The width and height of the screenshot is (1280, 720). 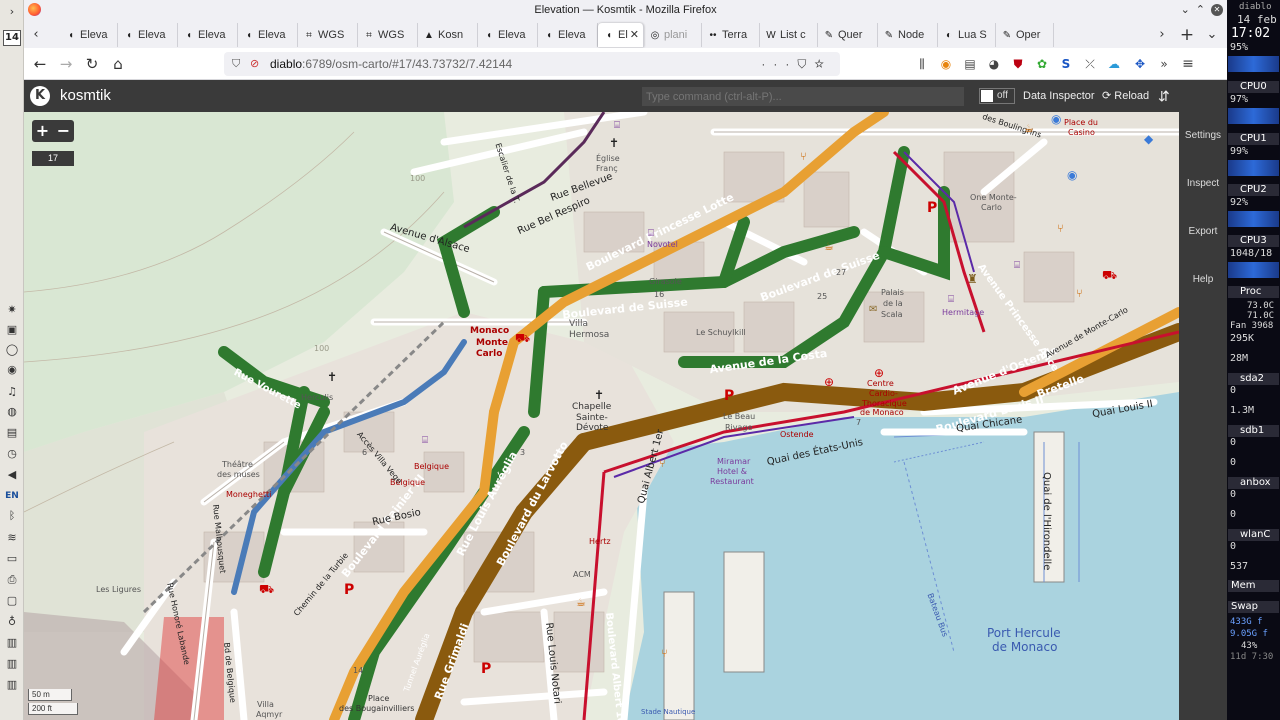 What do you see at coordinates (848, 35) in the screenshot?
I see `tab: ✎ Quer` at bounding box center [848, 35].